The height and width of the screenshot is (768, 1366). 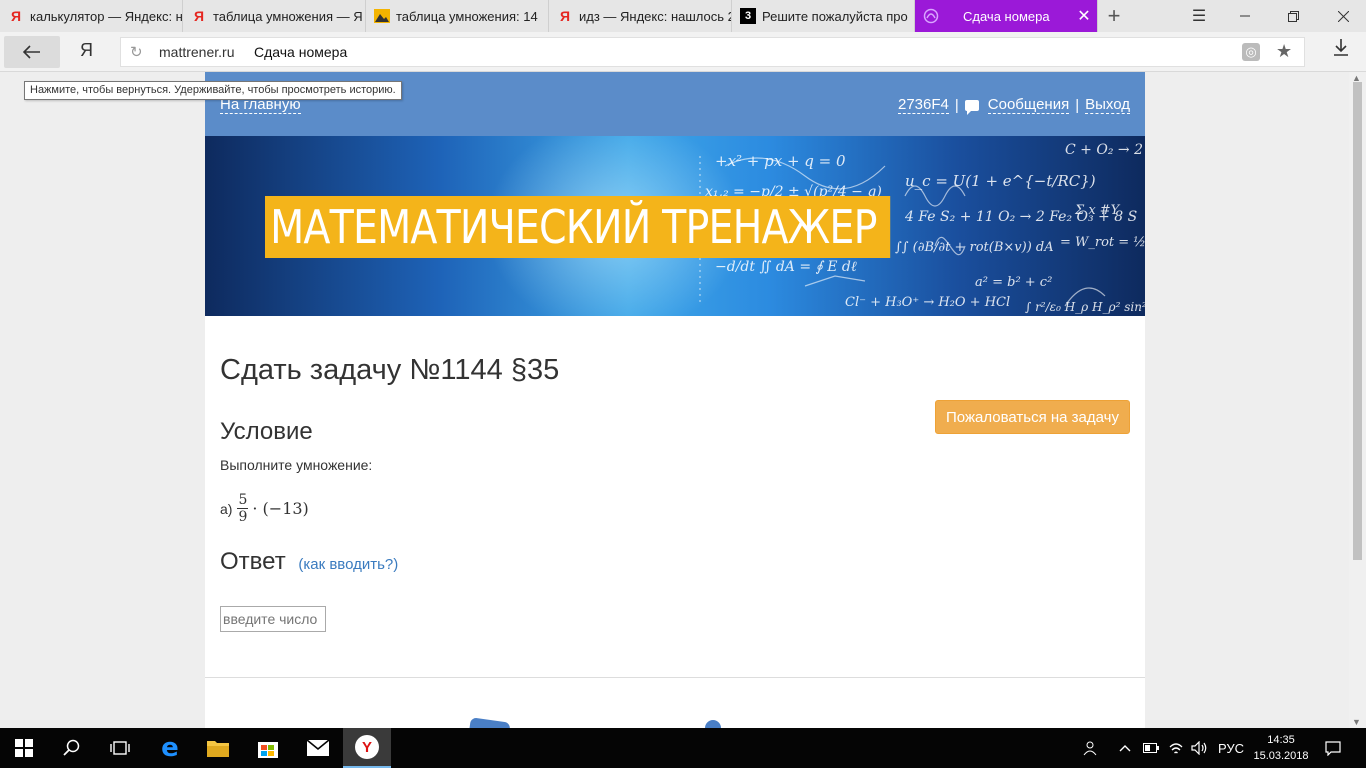 I want to click on protect-icon: ◎, so click(x=1251, y=52).